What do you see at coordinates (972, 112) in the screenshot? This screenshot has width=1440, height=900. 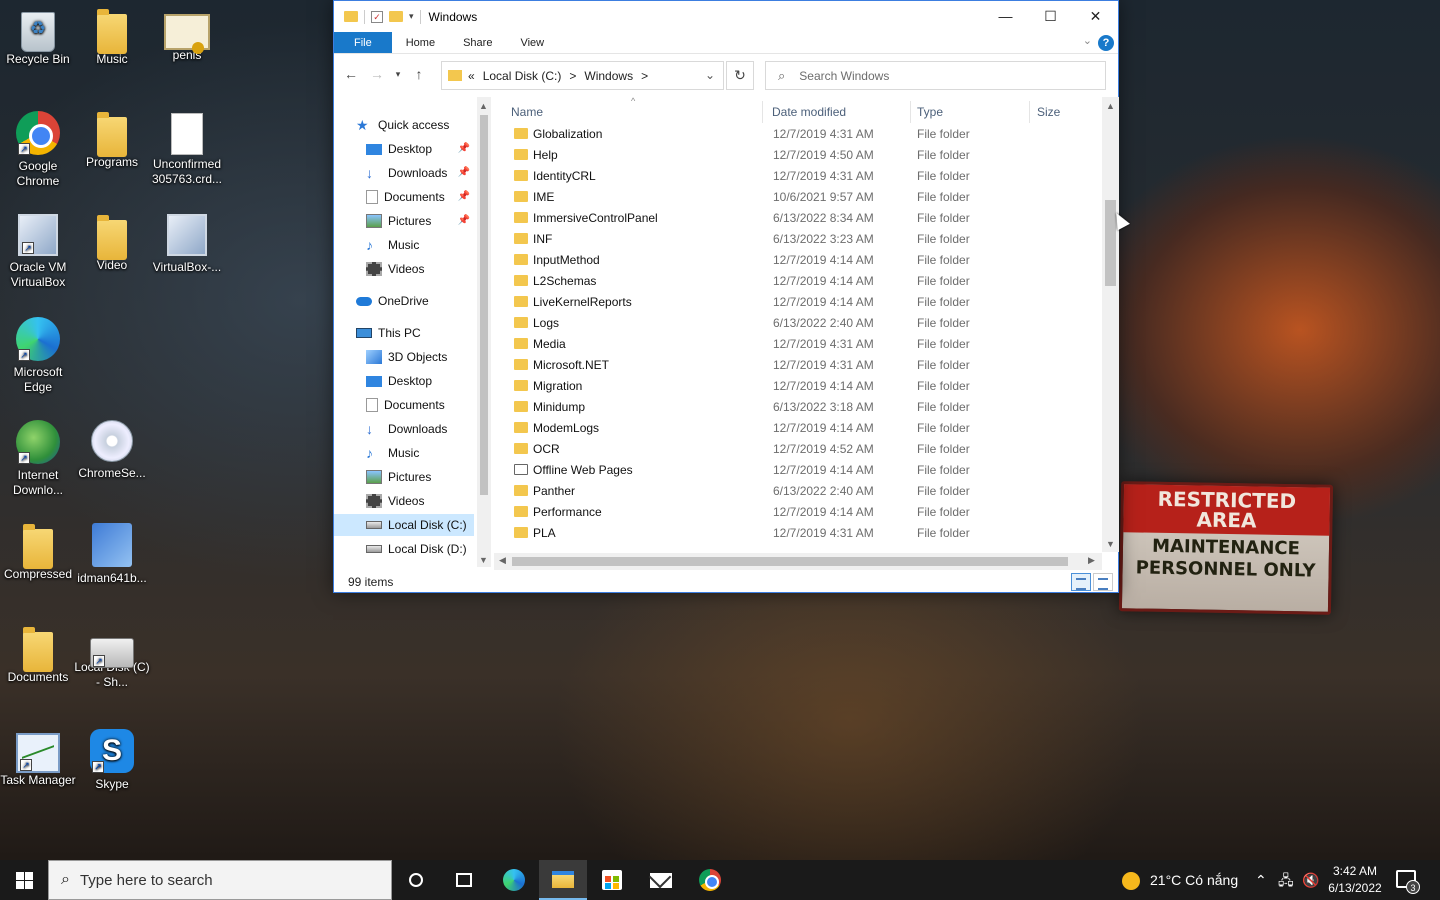 I see `column-header-type: Type` at bounding box center [972, 112].